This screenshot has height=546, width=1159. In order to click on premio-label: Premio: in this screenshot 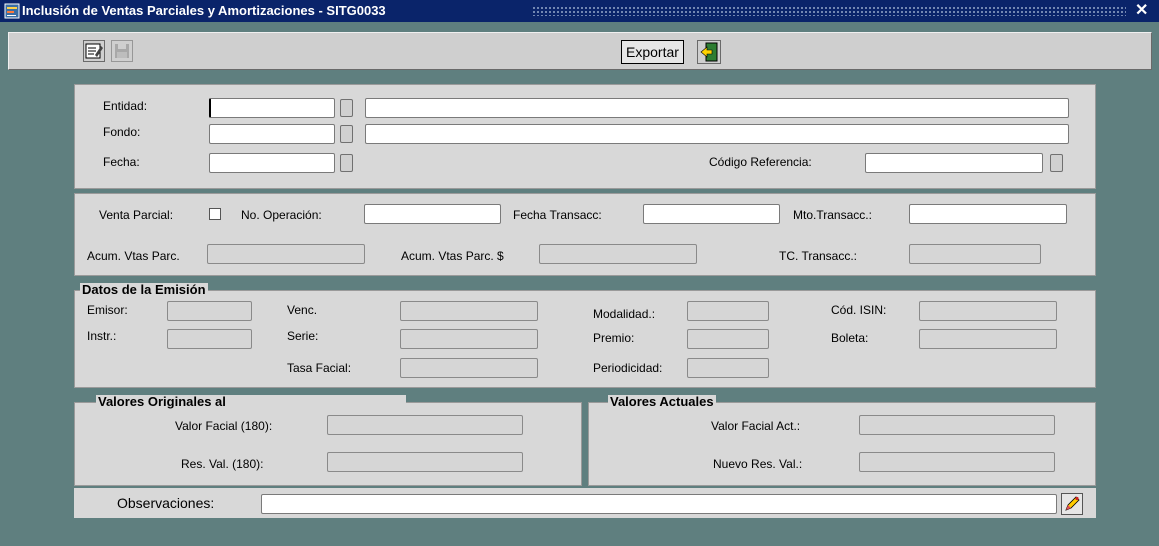, I will do `click(614, 338)`.